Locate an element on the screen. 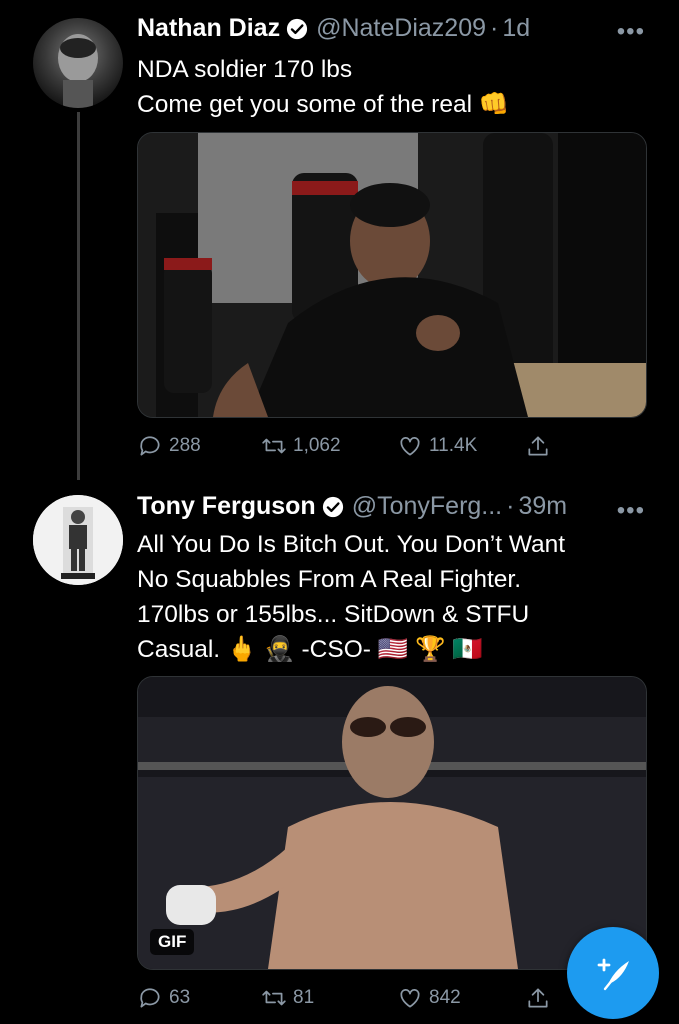 The image size is (679, 1024). retweet-button: 1,062 is located at coordinates (329, 446).